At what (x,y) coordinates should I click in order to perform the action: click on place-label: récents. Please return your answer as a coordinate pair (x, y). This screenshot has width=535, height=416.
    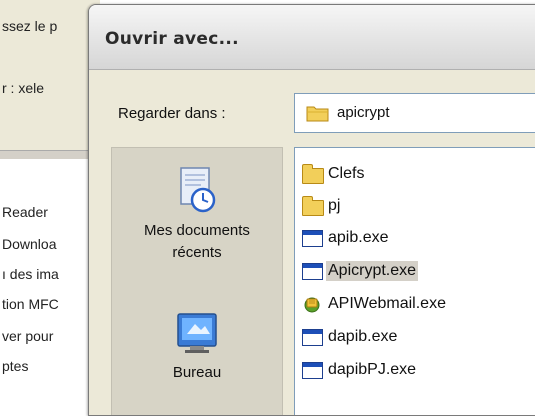
    Looking at the image, I should click on (197, 252).